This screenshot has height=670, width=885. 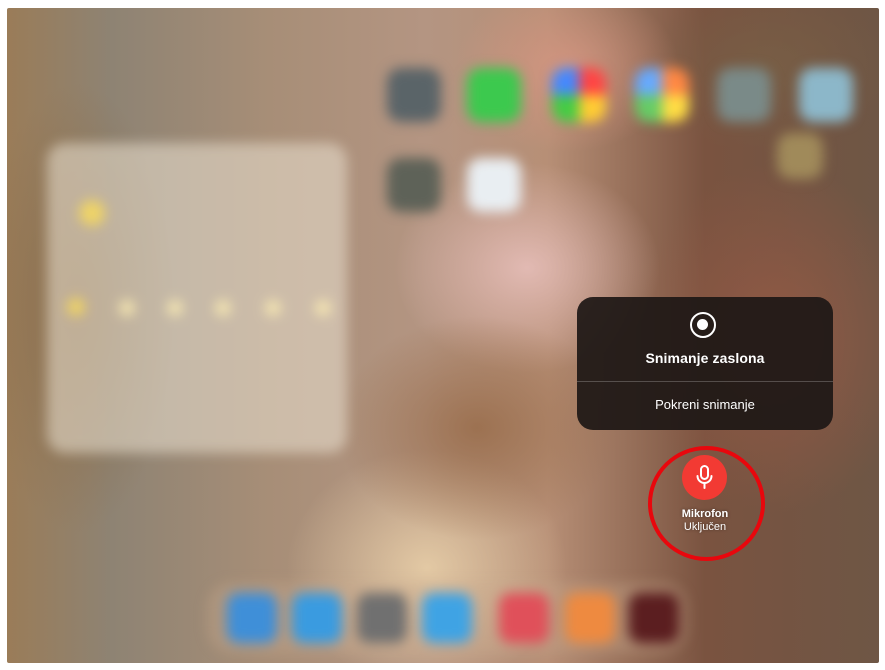 I want to click on microphone-toggle-button, so click(x=704, y=477).